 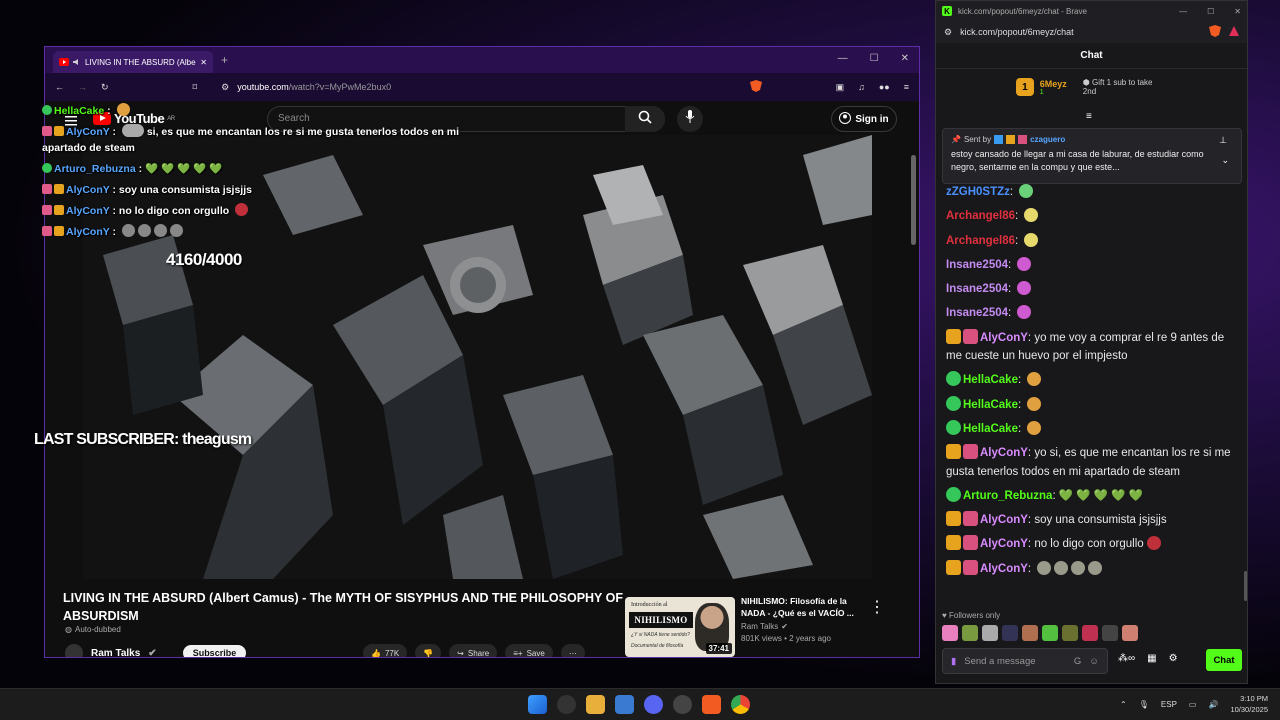 I want to click on network-icon: ▭, so click(x=1193, y=704).